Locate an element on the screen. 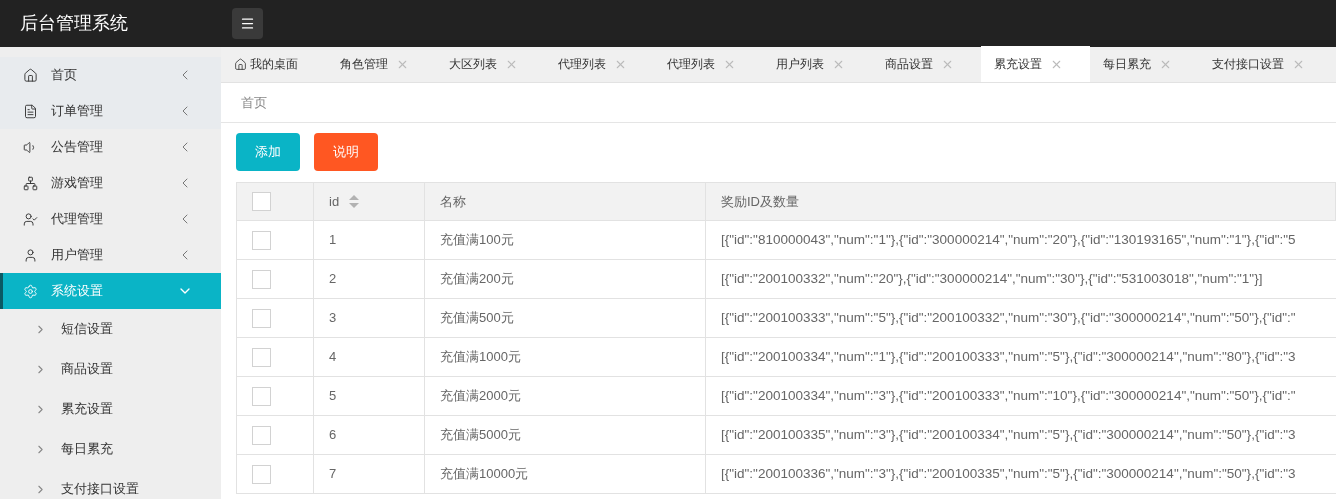  app-title: 后台管理系统 is located at coordinates (74, 23).